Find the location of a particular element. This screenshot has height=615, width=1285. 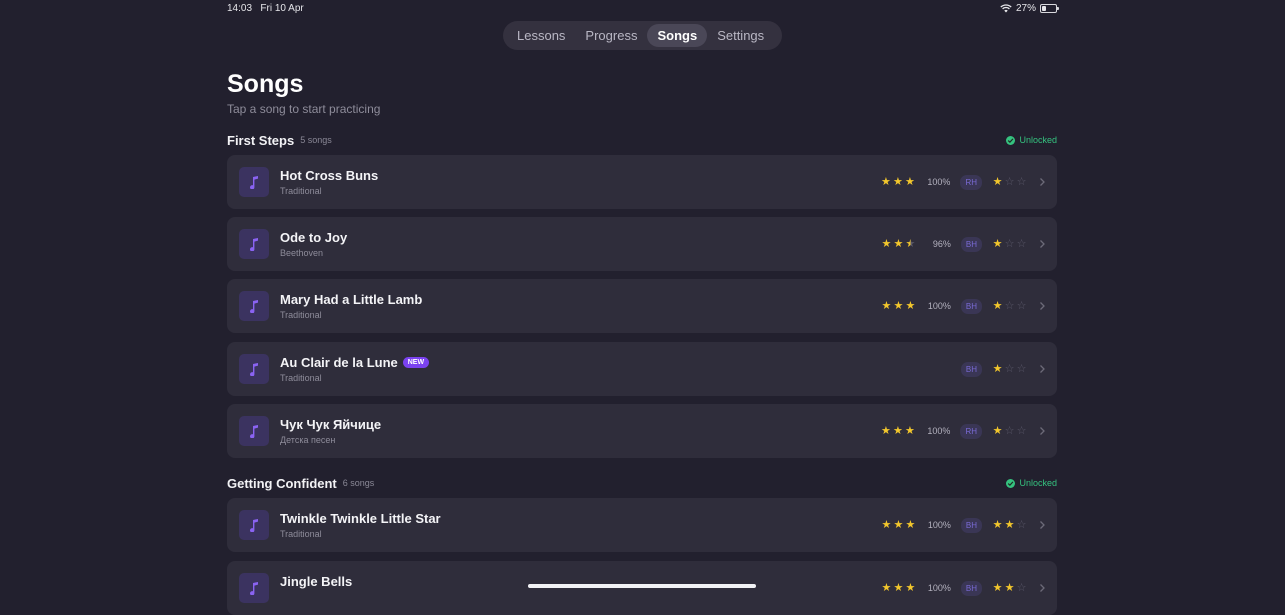

new-badge: NEW is located at coordinates (416, 362).